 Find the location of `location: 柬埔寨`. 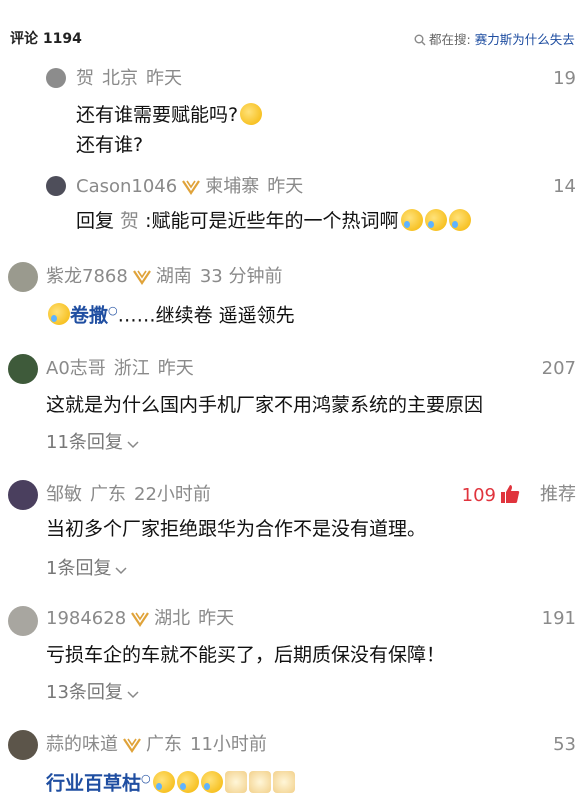

location: 柬埔寨 is located at coordinates (232, 186).